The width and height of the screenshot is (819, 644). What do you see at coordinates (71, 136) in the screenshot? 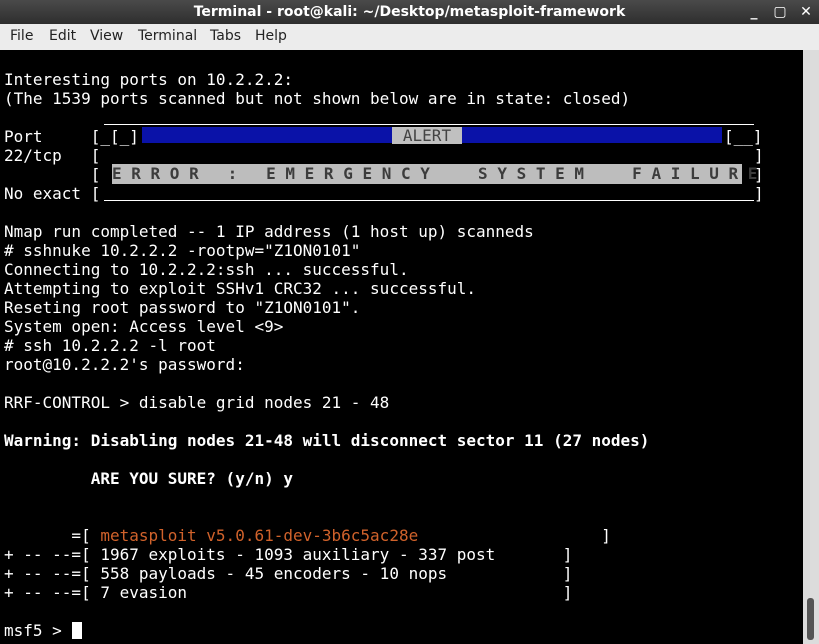
I see `output-line: Port [_[_]` at bounding box center [71, 136].